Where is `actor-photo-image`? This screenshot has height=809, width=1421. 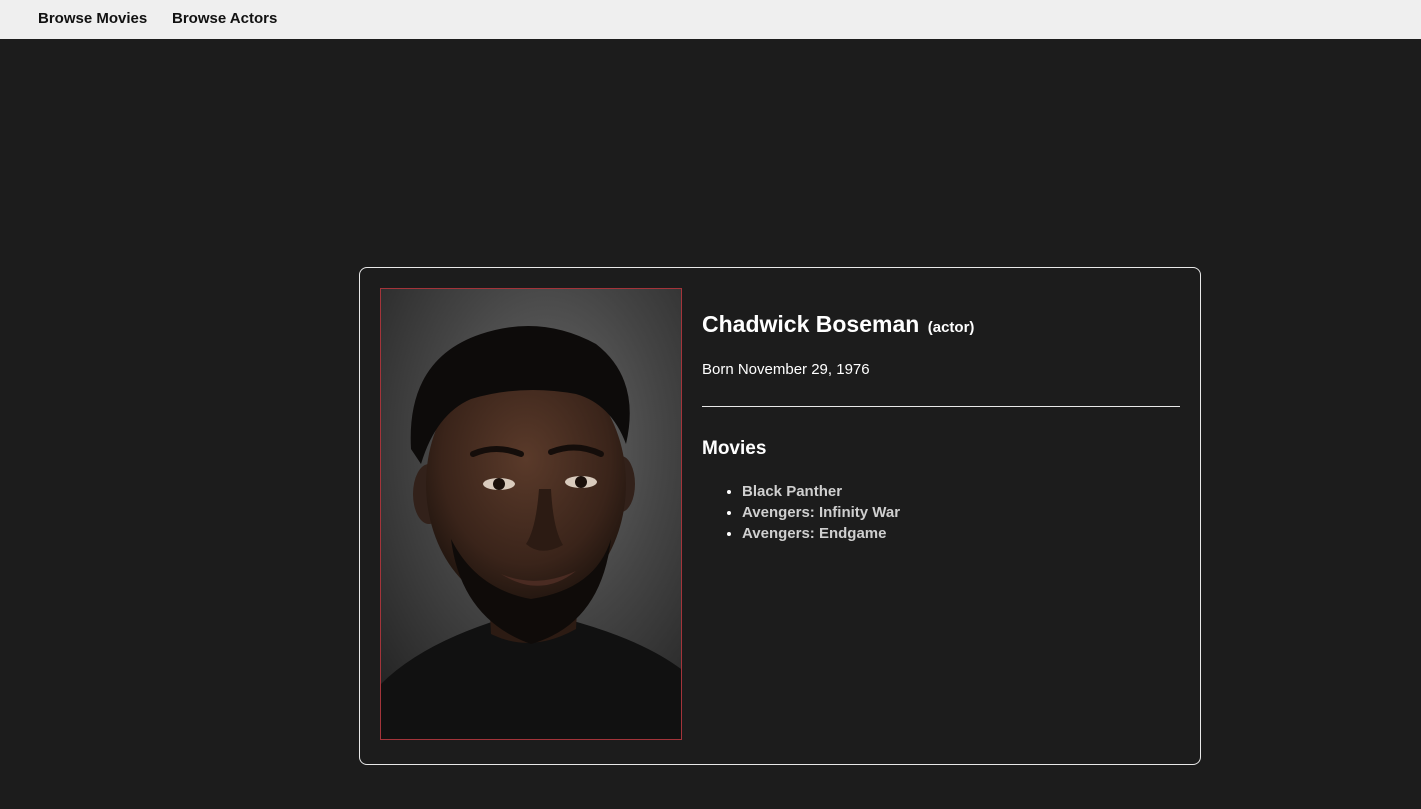 actor-photo-image is located at coordinates (531, 514).